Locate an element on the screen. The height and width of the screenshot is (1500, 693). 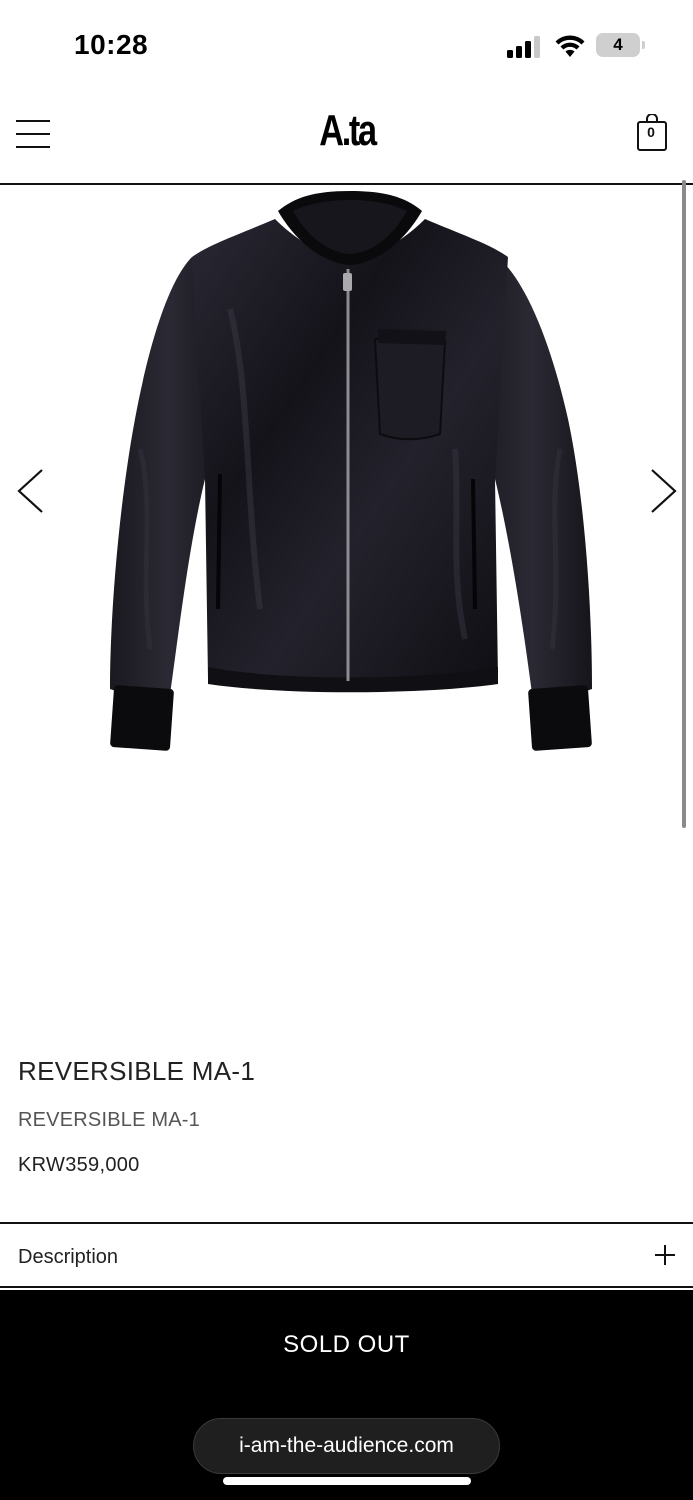
battery-icon: 4 is located at coordinates (622, 46).